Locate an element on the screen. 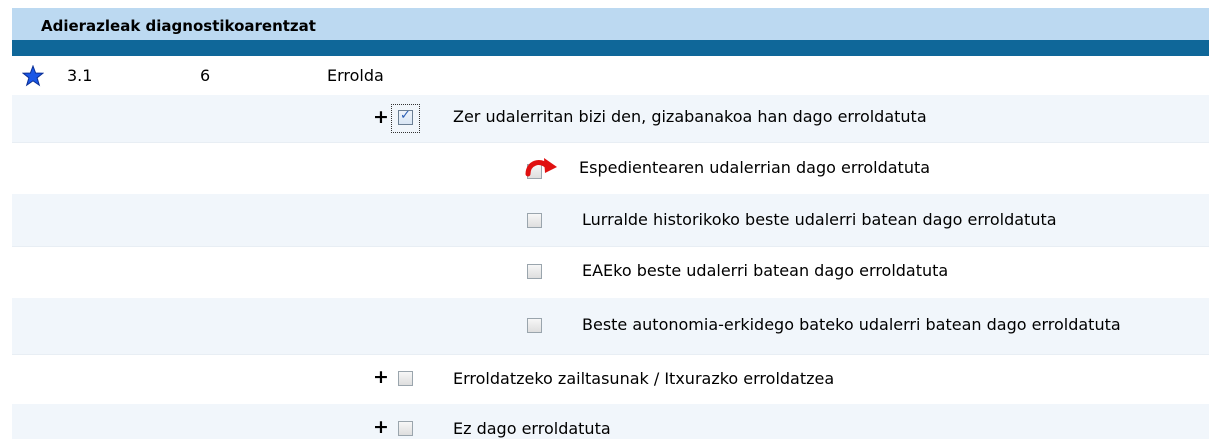 This screenshot has height=439, width=1209. question-row: + Ez dago erroldatuta is located at coordinates (610, 421).